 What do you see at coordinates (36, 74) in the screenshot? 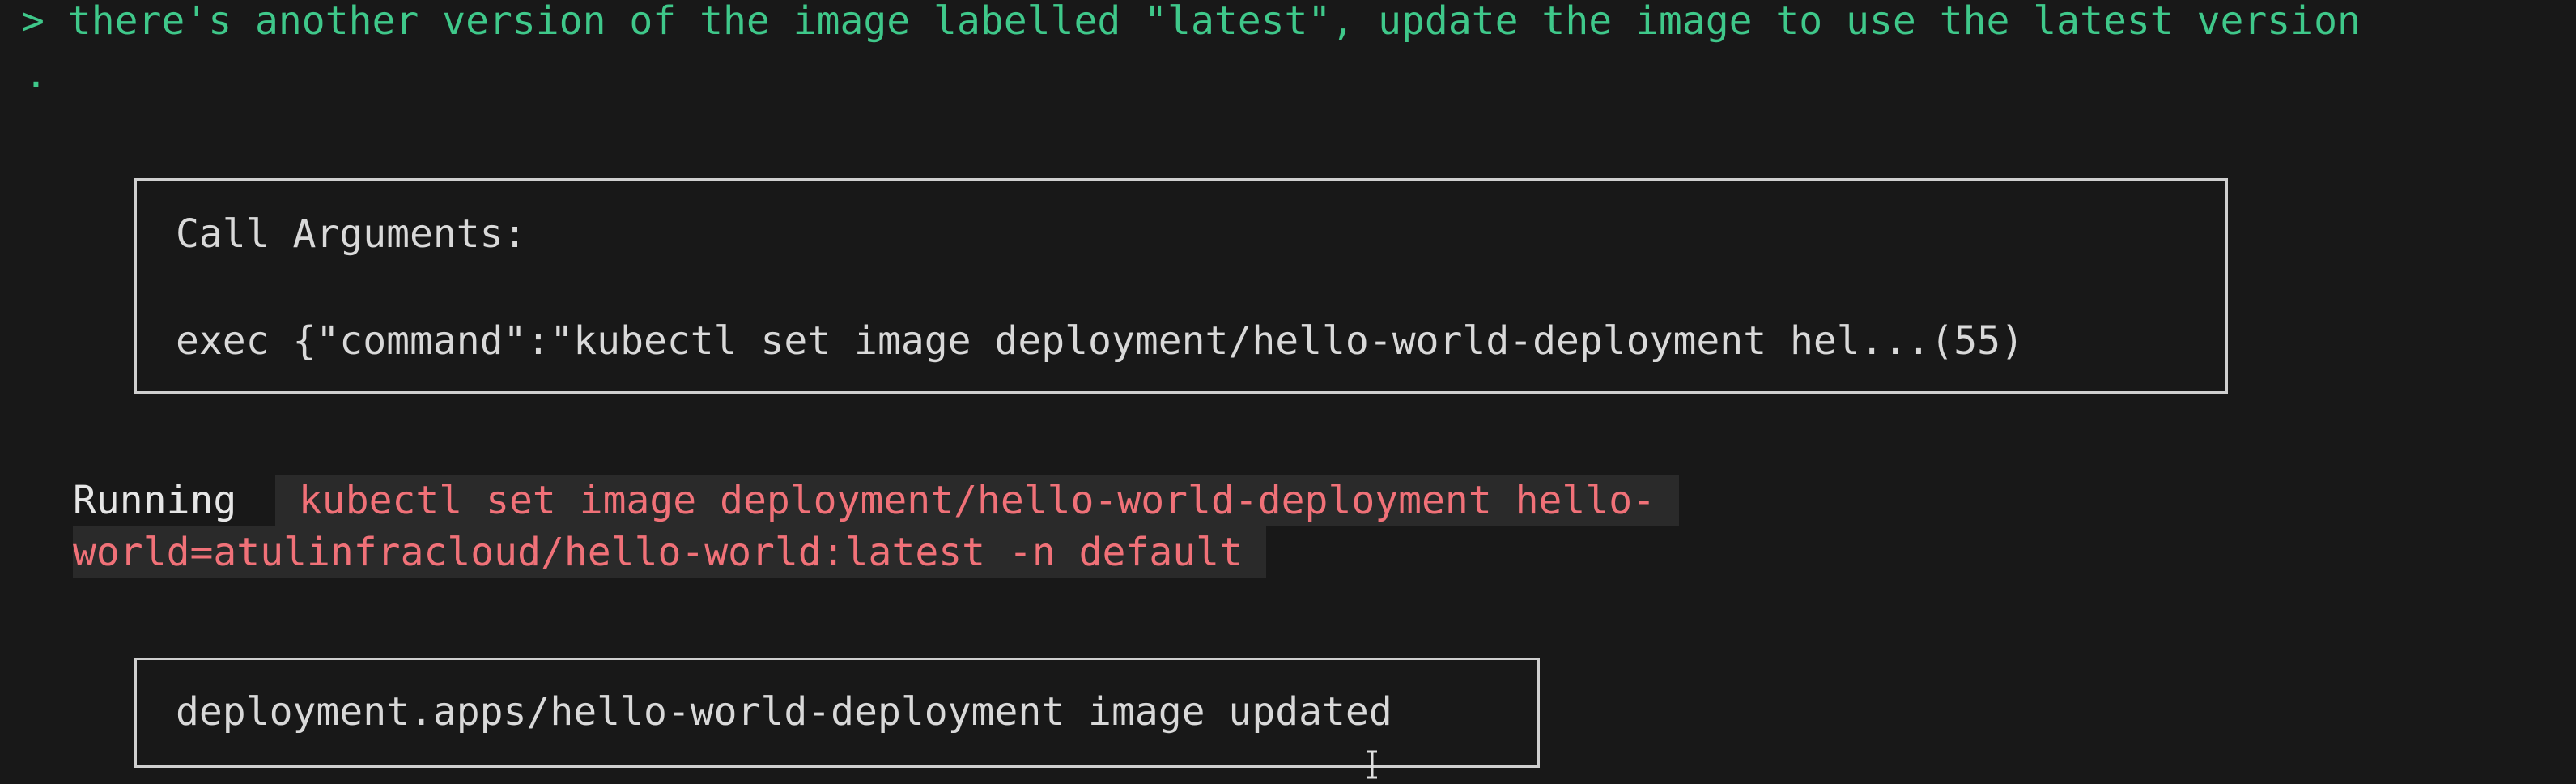
I see `prompt-continuation: .` at bounding box center [36, 74].